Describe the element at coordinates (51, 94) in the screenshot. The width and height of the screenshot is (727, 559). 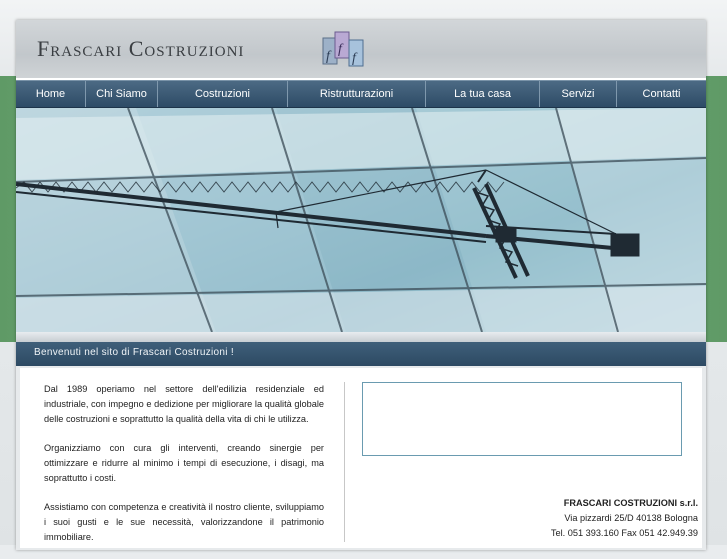
I see `nav-item-home: Home` at that location.